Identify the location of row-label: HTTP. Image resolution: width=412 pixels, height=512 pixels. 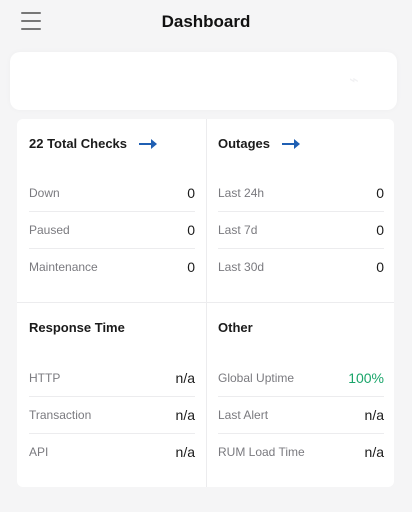
(45, 377).